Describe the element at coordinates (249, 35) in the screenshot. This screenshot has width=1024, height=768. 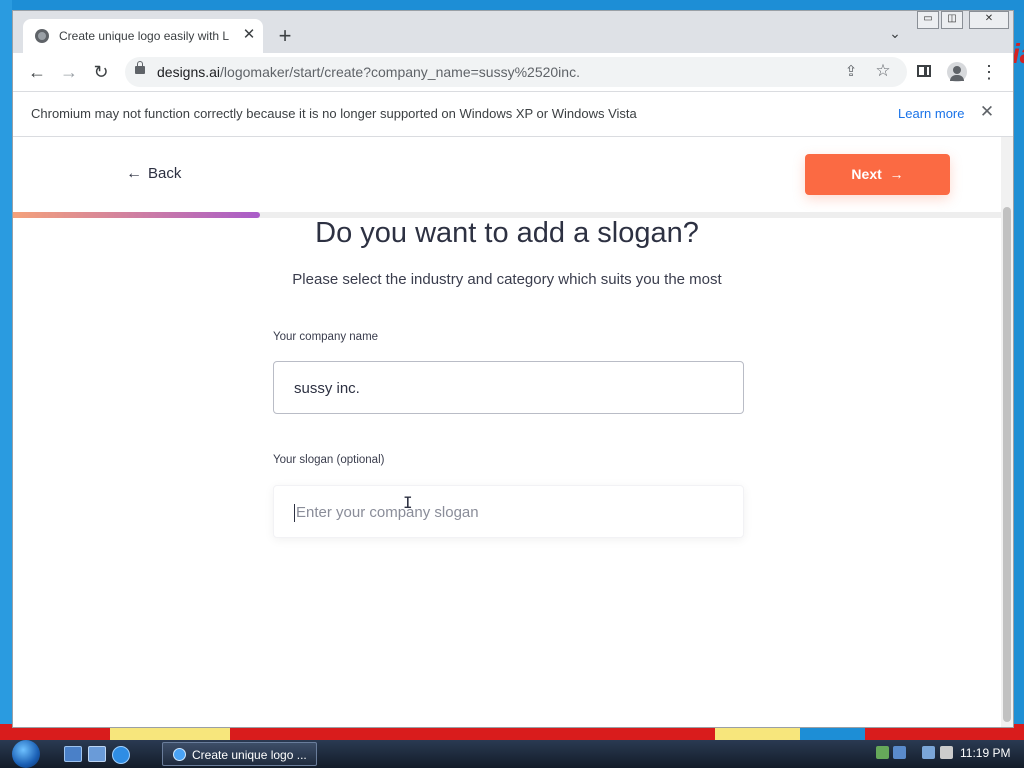
I see `tab-close-button: ✕` at that location.